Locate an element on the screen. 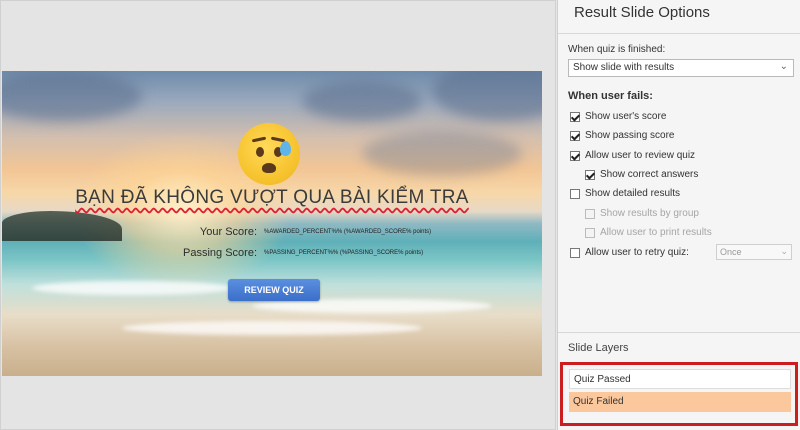 The width and height of the screenshot is (800, 430). option-allow-retry-quiz: Allow user to retry quiz: is located at coordinates (629, 252).